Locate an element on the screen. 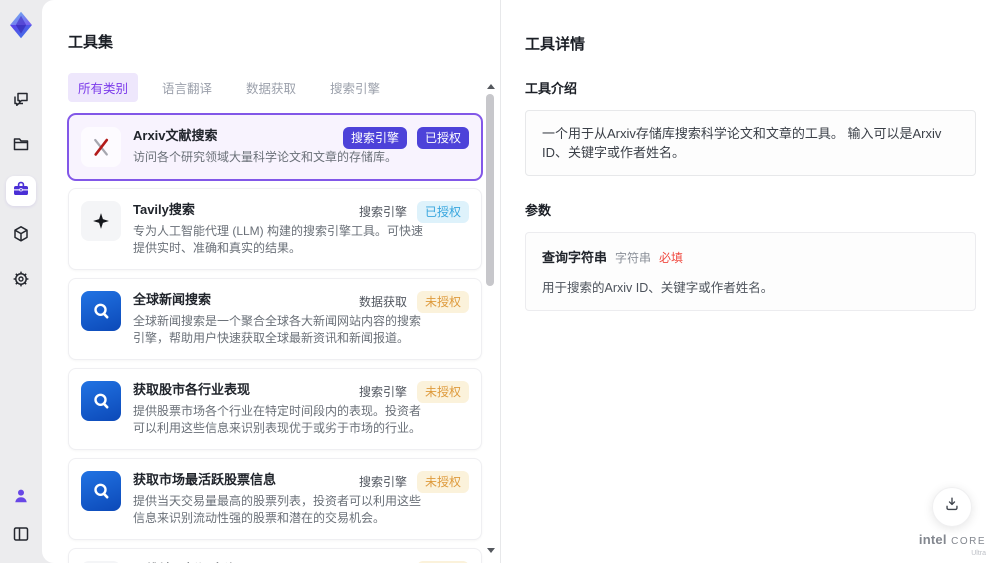  brand-intel: intel is located at coordinates (932, 539).